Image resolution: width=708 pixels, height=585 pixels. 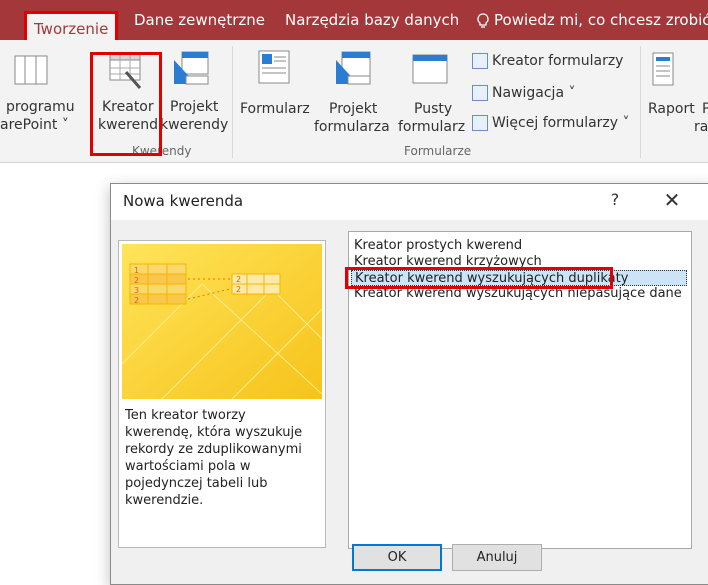 I want to click on form-wizard-icon, so click(x=480, y=61).